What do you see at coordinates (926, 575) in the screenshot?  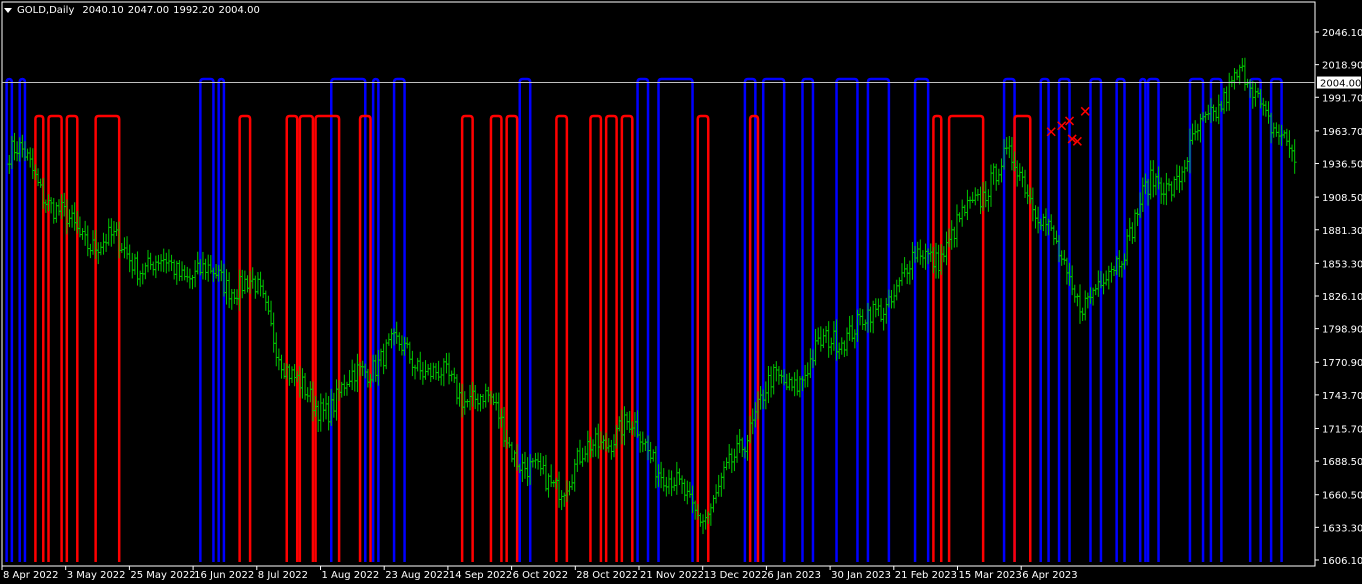 I see `x-tick-label: 21 Feb 2023` at bounding box center [926, 575].